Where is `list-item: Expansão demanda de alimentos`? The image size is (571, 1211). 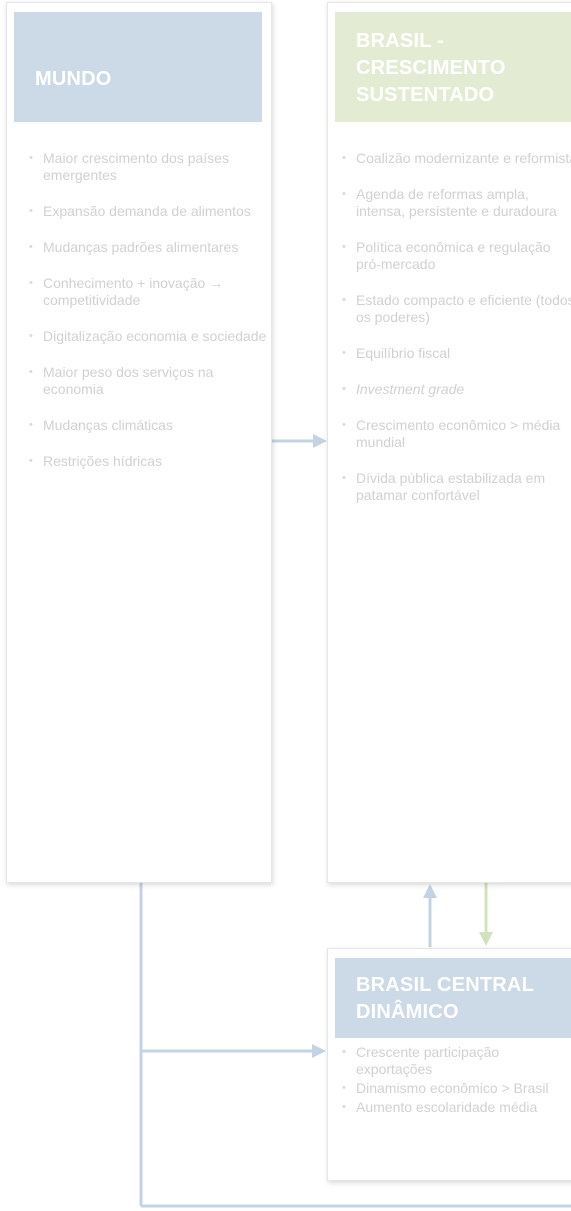
list-item: Expansão demanda de alimentos is located at coordinates (148, 211).